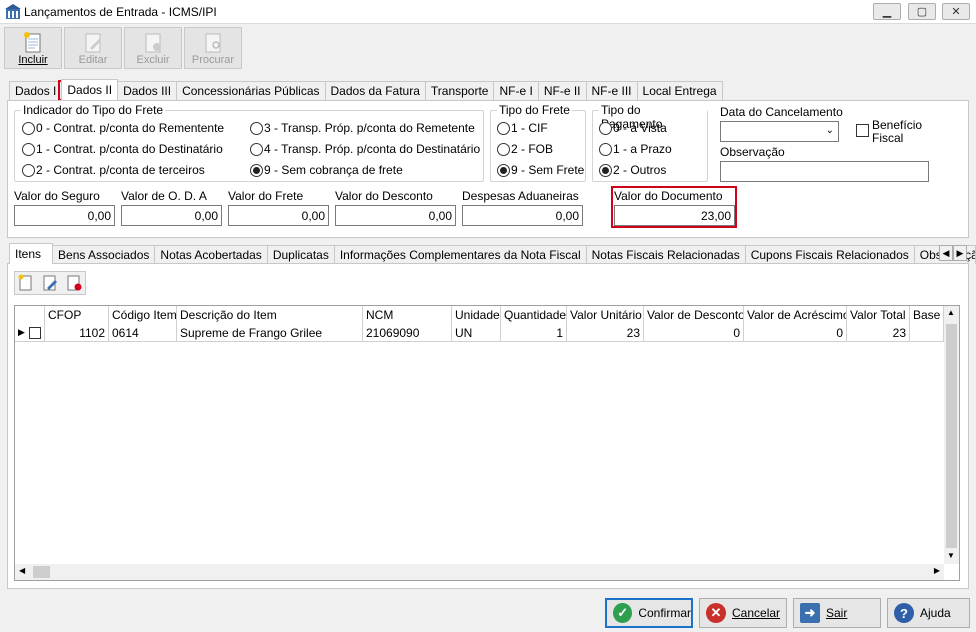 The width and height of the screenshot is (976, 632). I want to click on tab-dados-ii: Dados II, so click(90, 89).